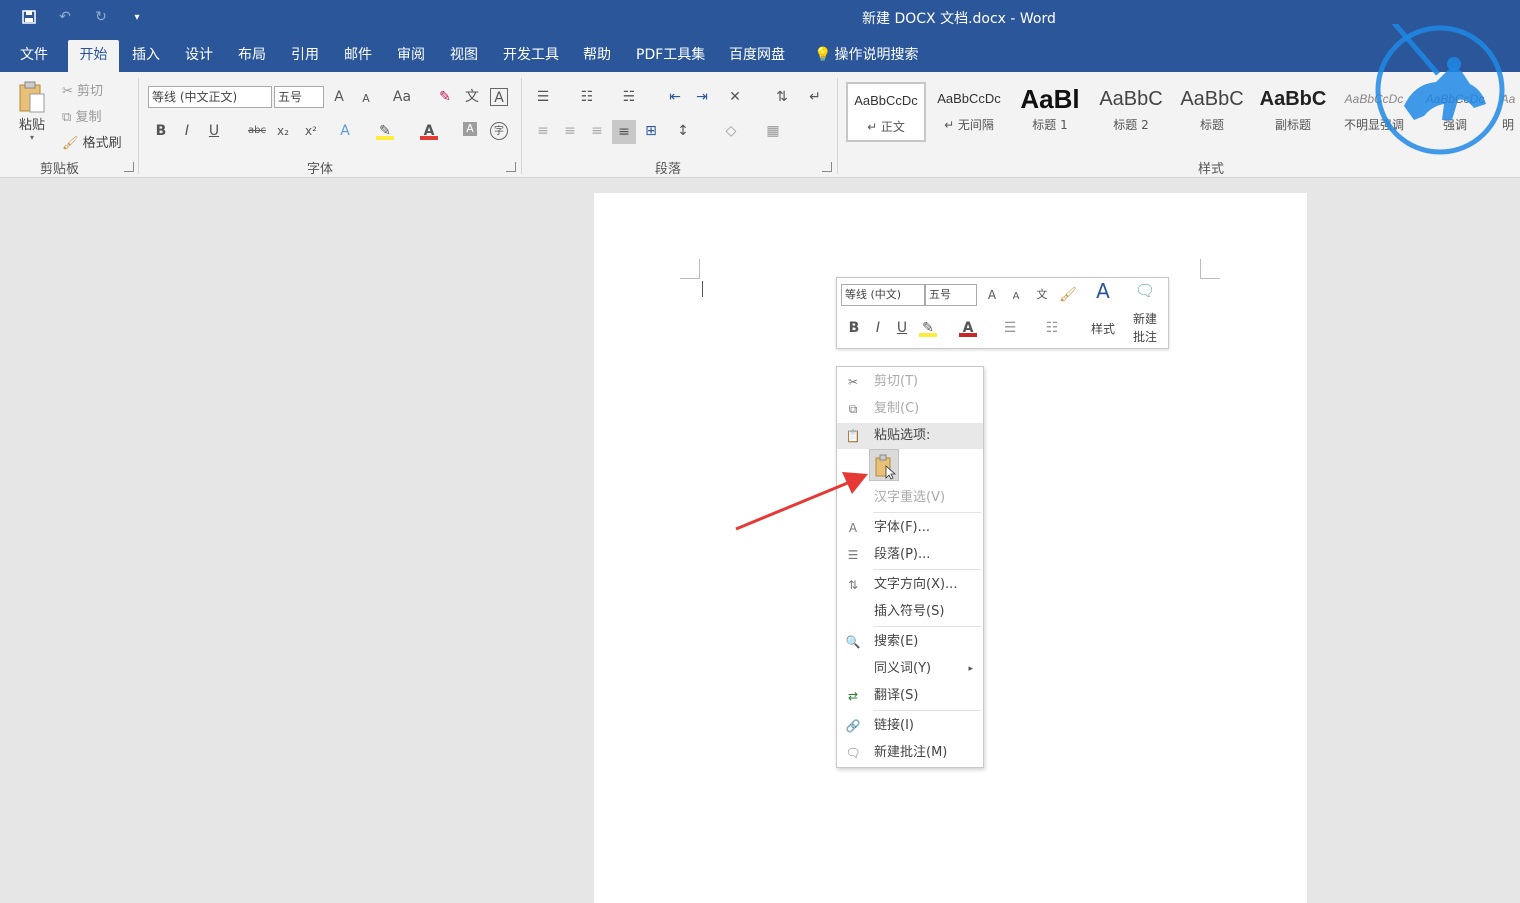 The height and width of the screenshot is (903, 1520). I want to click on style-heading-2: AaBbC 标题 2, so click(1131, 112).